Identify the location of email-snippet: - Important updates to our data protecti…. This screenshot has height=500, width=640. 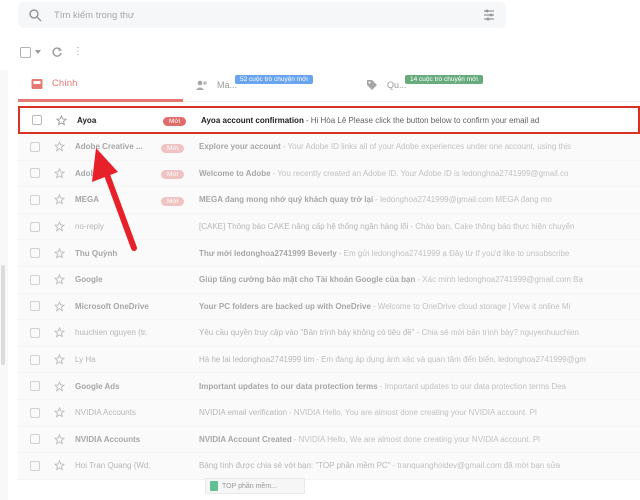
(473, 386).